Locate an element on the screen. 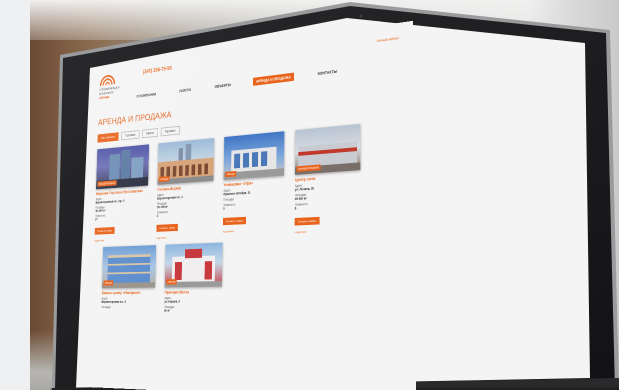 The width and height of the screenshot is (619, 390). logo-arc-icon is located at coordinates (107, 79).